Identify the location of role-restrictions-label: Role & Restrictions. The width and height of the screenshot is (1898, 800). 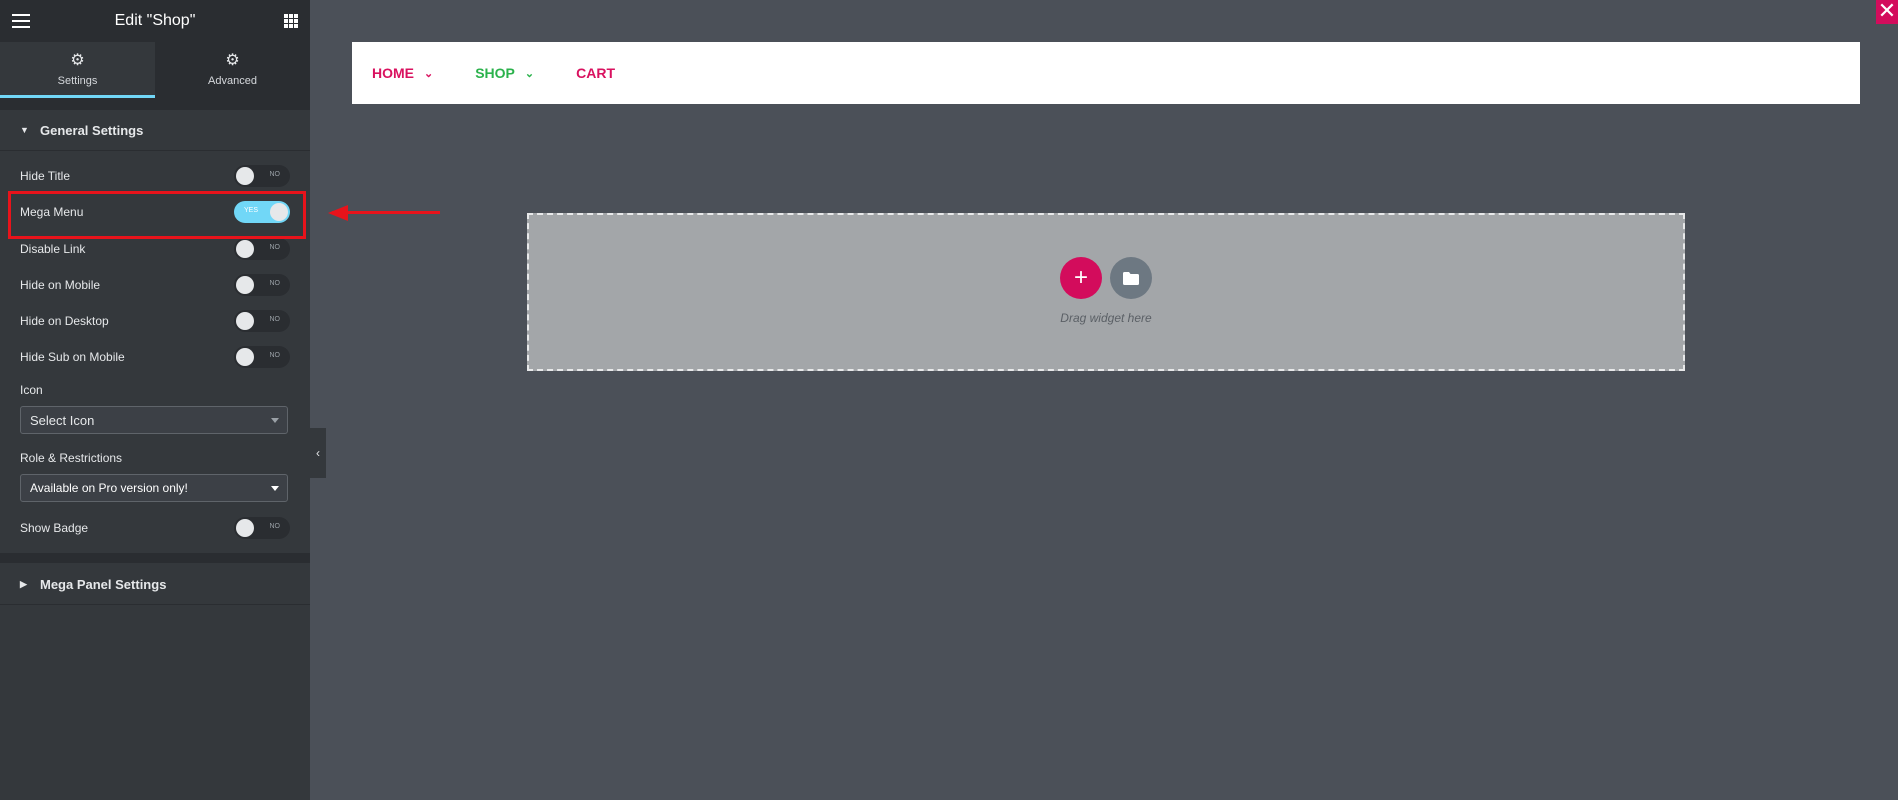
(71, 458).